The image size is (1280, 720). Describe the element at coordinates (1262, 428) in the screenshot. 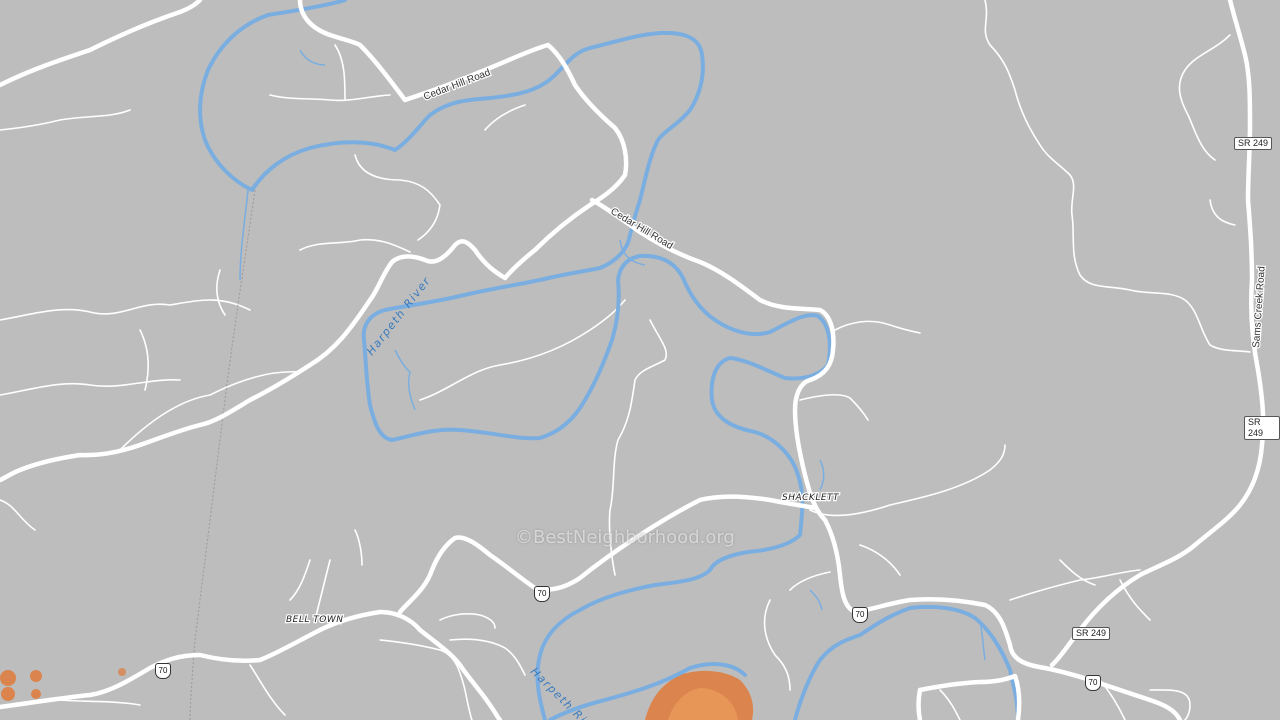

I see `sr249-shield-mid: SR 249` at that location.